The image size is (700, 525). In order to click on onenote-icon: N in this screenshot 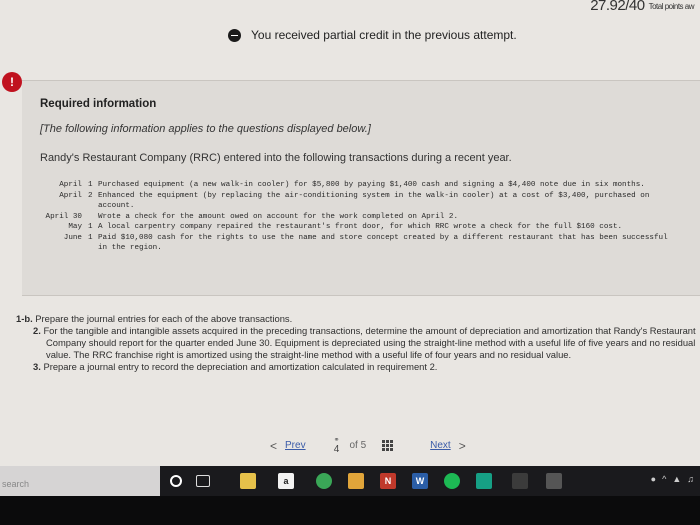, I will do `click(388, 481)`.